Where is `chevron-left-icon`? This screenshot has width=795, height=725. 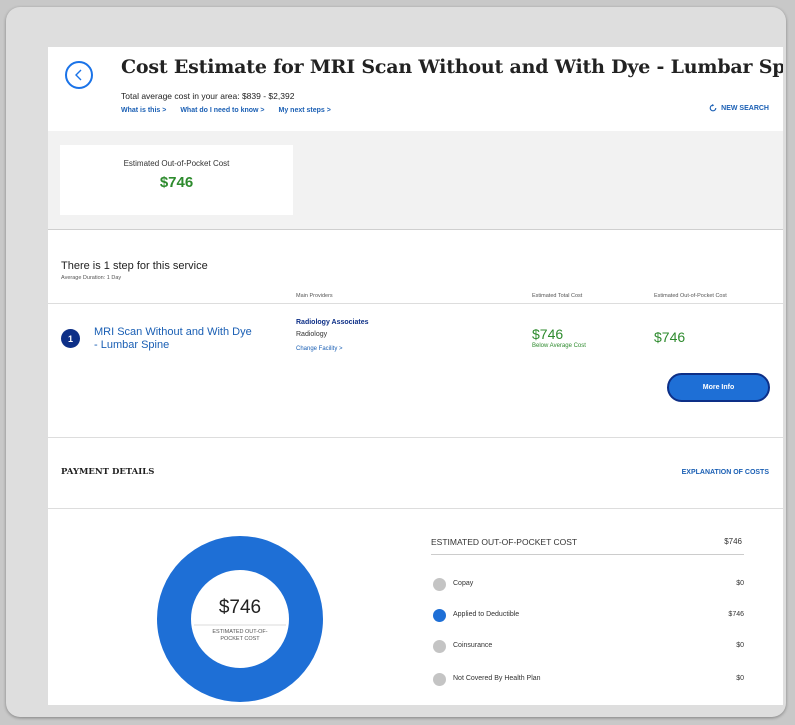
chevron-left-icon is located at coordinates (78, 75).